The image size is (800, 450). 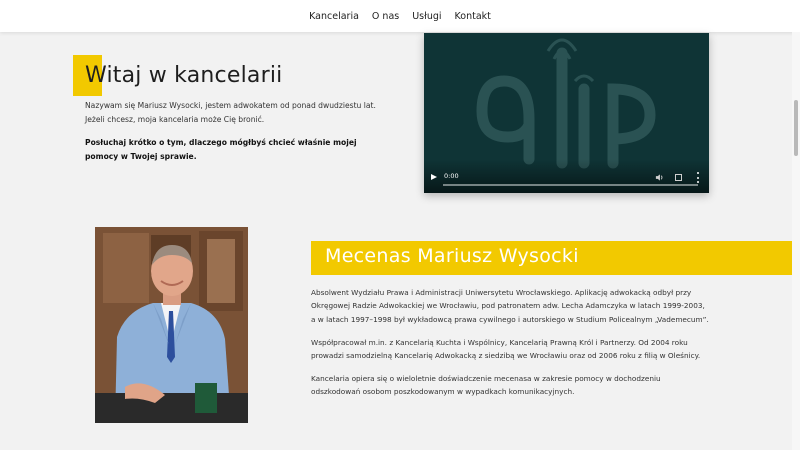 What do you see at coordinates (426, 16) in the screenshot?
I see `nav-item-uslugi: Usługi` at bounding box center [426, 16].